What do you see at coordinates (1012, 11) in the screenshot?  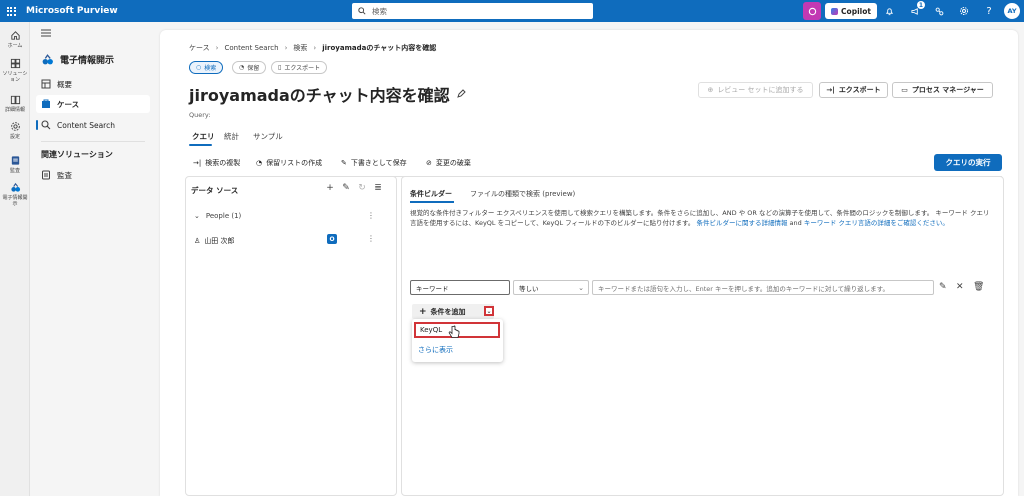 I see `avatar: AY` at bounding box center [1012, 11].